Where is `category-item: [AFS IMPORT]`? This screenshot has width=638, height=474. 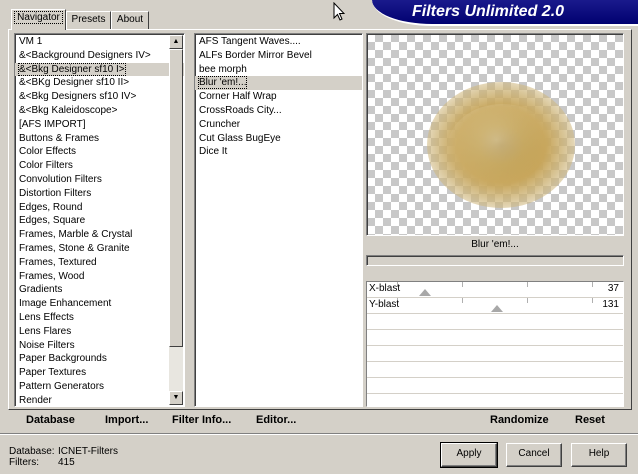
category-item: [AFS IMPORT] is located at coordinates (99, 125).